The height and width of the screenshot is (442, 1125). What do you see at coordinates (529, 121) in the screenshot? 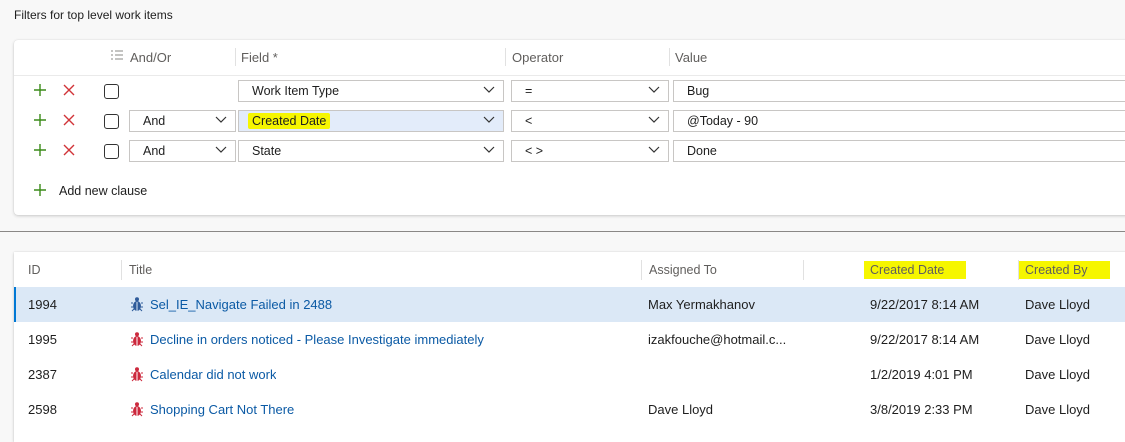
I see `operator-value: <` at bounding box center [529, 121].